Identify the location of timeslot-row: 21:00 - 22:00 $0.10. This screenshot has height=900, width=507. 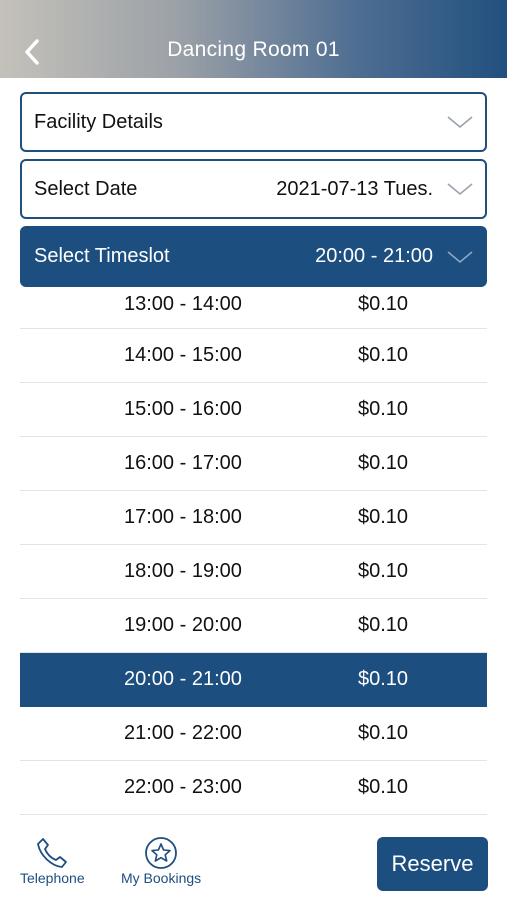
(253, 734).